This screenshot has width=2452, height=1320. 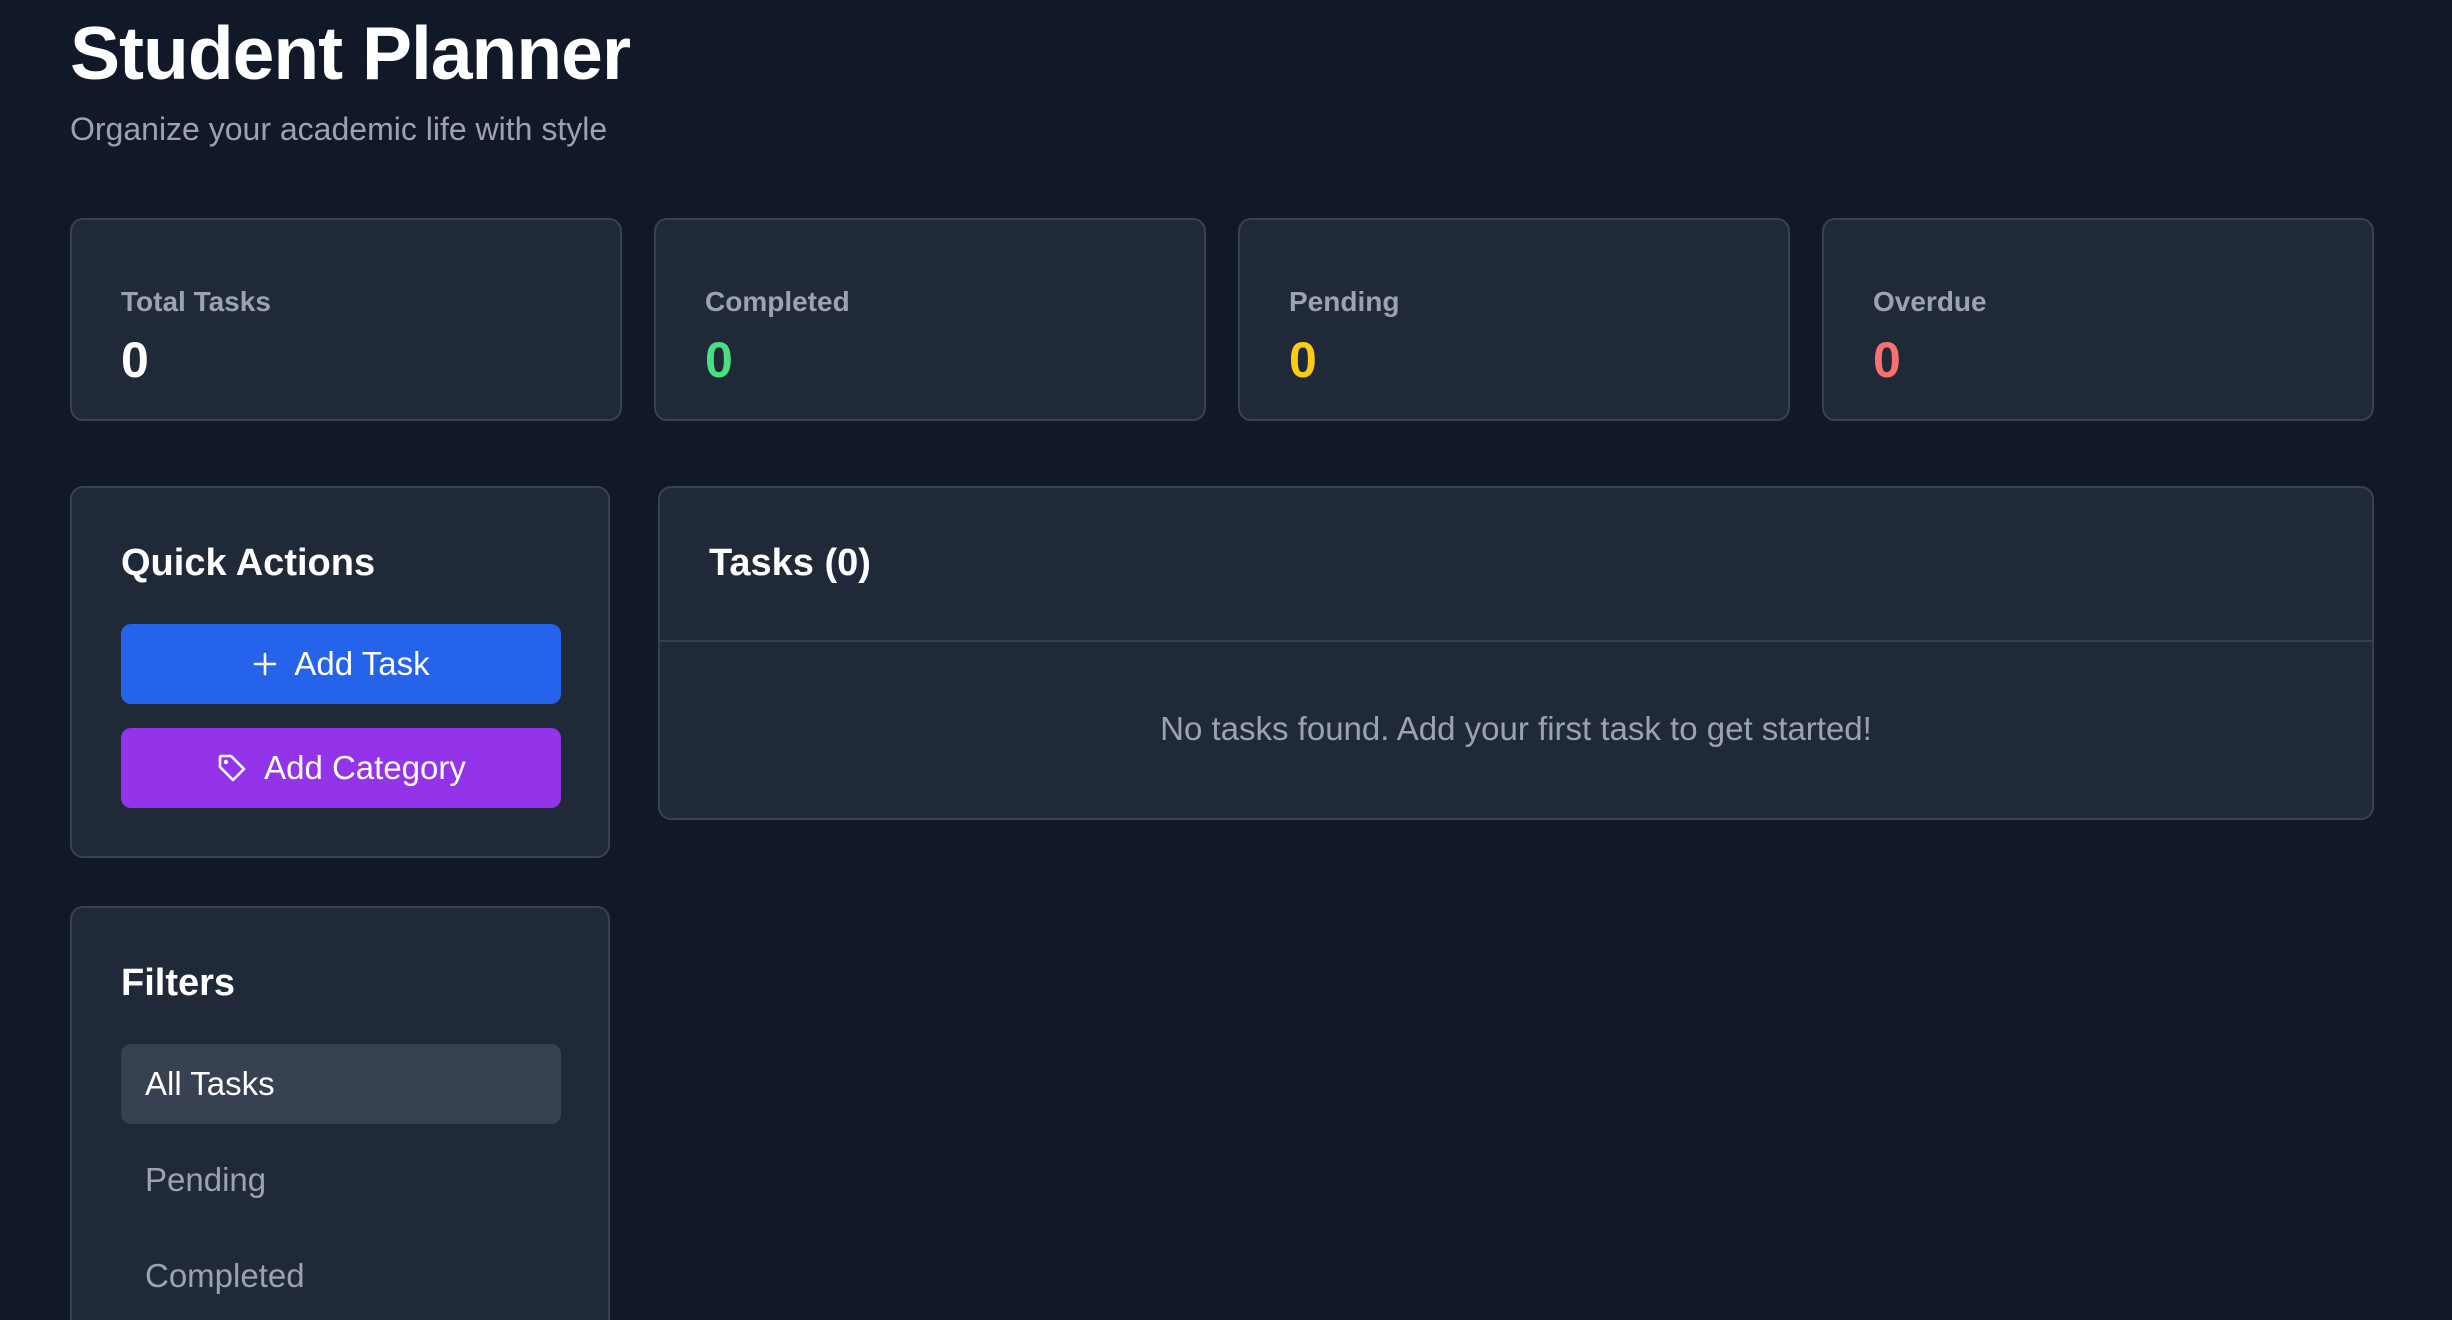 What do you see at coordinates (346, 319) in the screenshot?
I see `stat-card-total: Total Tasks 0` at bounding box center [346, 319].